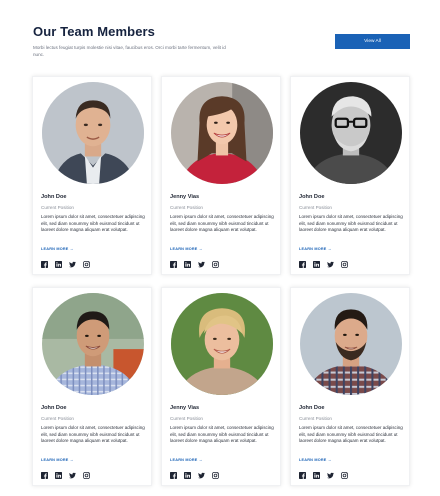  I want to click on woman-blonde-outdoor-portrait-image, so click(222, 344).